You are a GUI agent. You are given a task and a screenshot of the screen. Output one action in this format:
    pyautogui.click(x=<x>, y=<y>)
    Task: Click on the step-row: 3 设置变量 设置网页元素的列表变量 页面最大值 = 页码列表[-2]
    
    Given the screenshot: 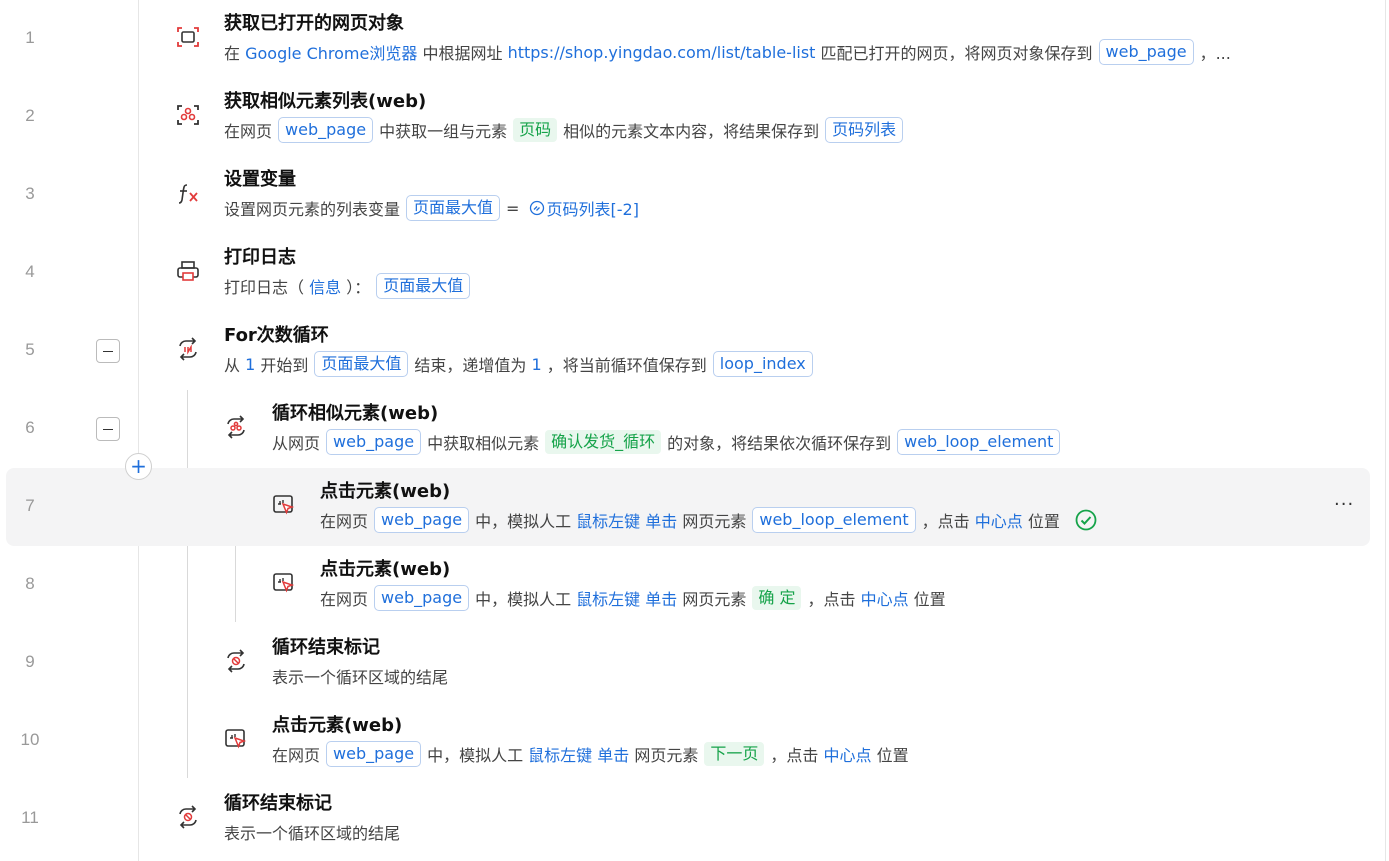 What is the action you would take?
    pyautogui.click(x=694, y=195)
    